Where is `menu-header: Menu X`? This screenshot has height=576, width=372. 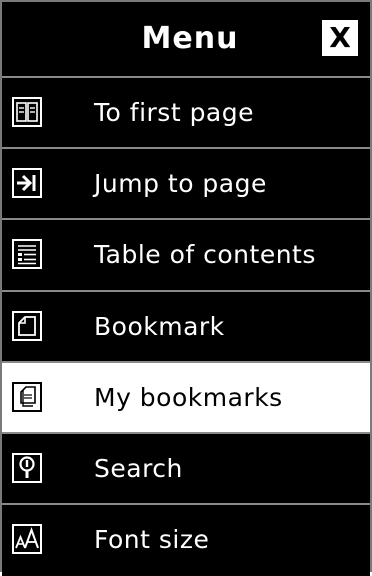
menu-header: Menu X is located at coordinates (186, 40).